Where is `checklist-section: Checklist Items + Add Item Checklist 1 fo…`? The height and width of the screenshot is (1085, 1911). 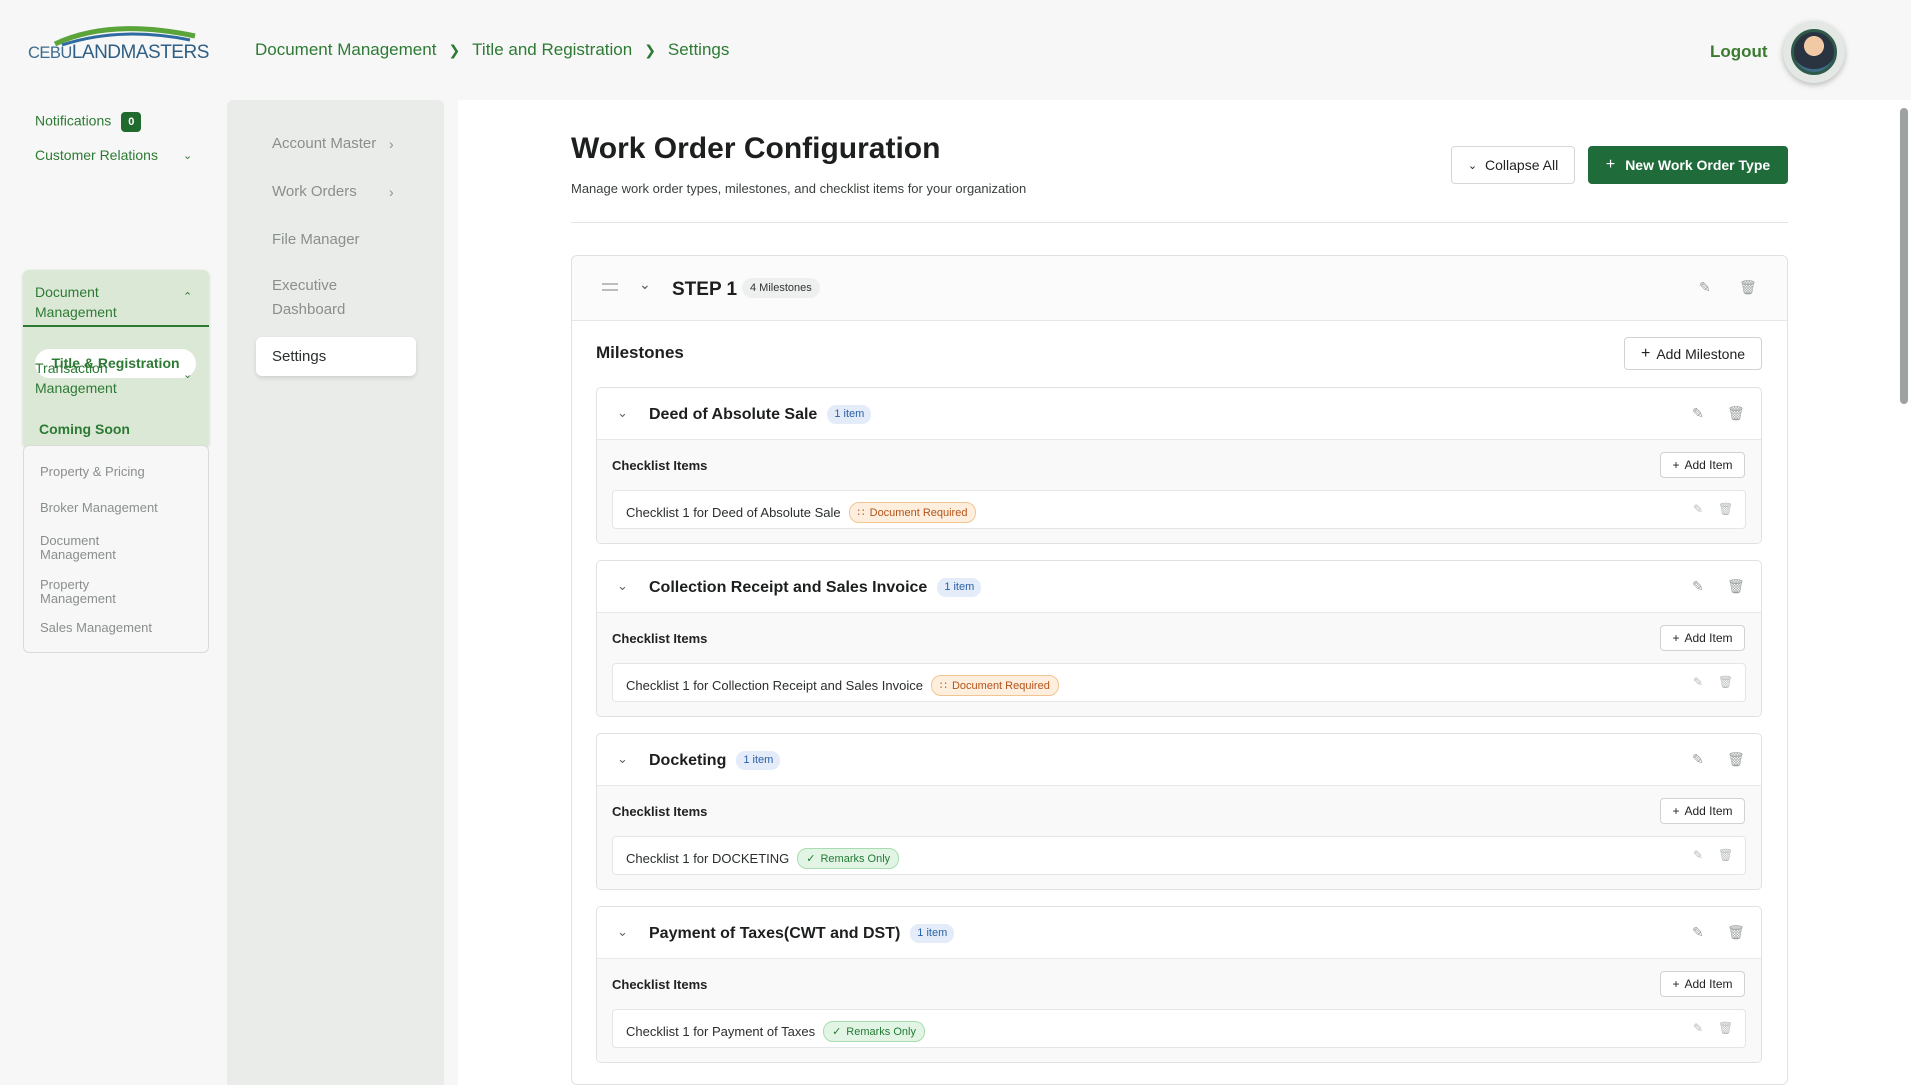
checklist-section: Checklist Items + Add Item Checklist 1 fo… is located at coordinates (1179, 837).